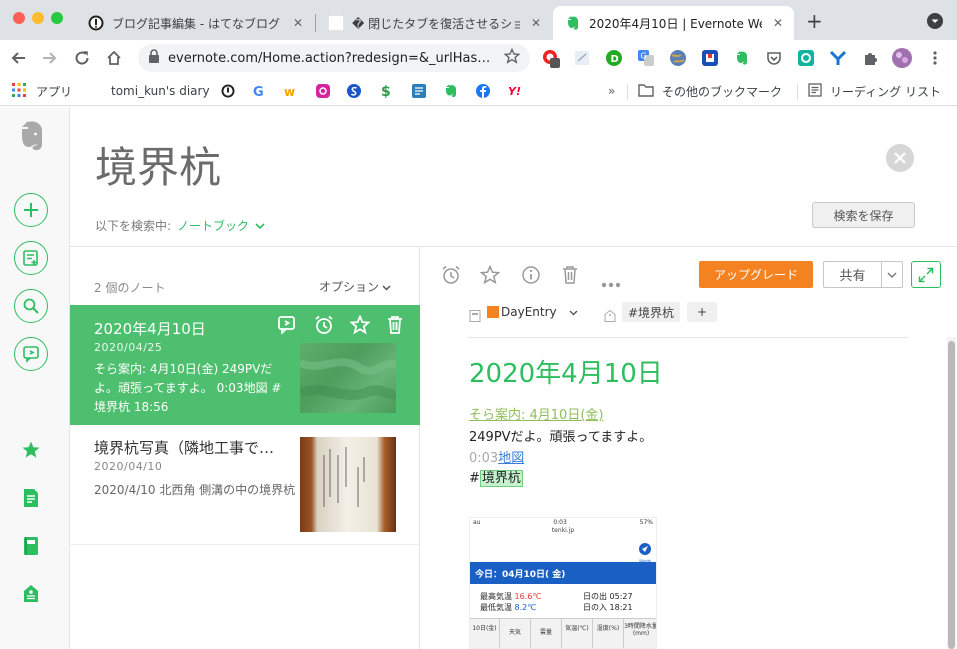 The height and width of the screenshot is (649, 957). I want to click on extension-translate-icon: G, so click(646, 58).